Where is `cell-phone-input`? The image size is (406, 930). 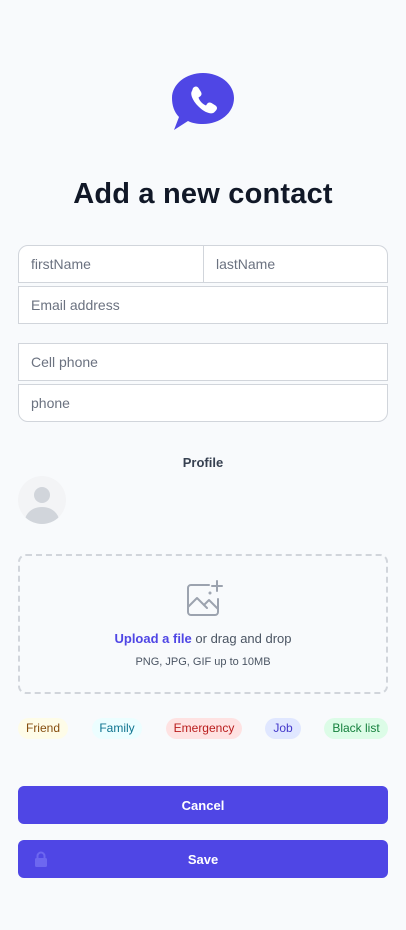
cell-phone-input is located at coordinates (203, 362).